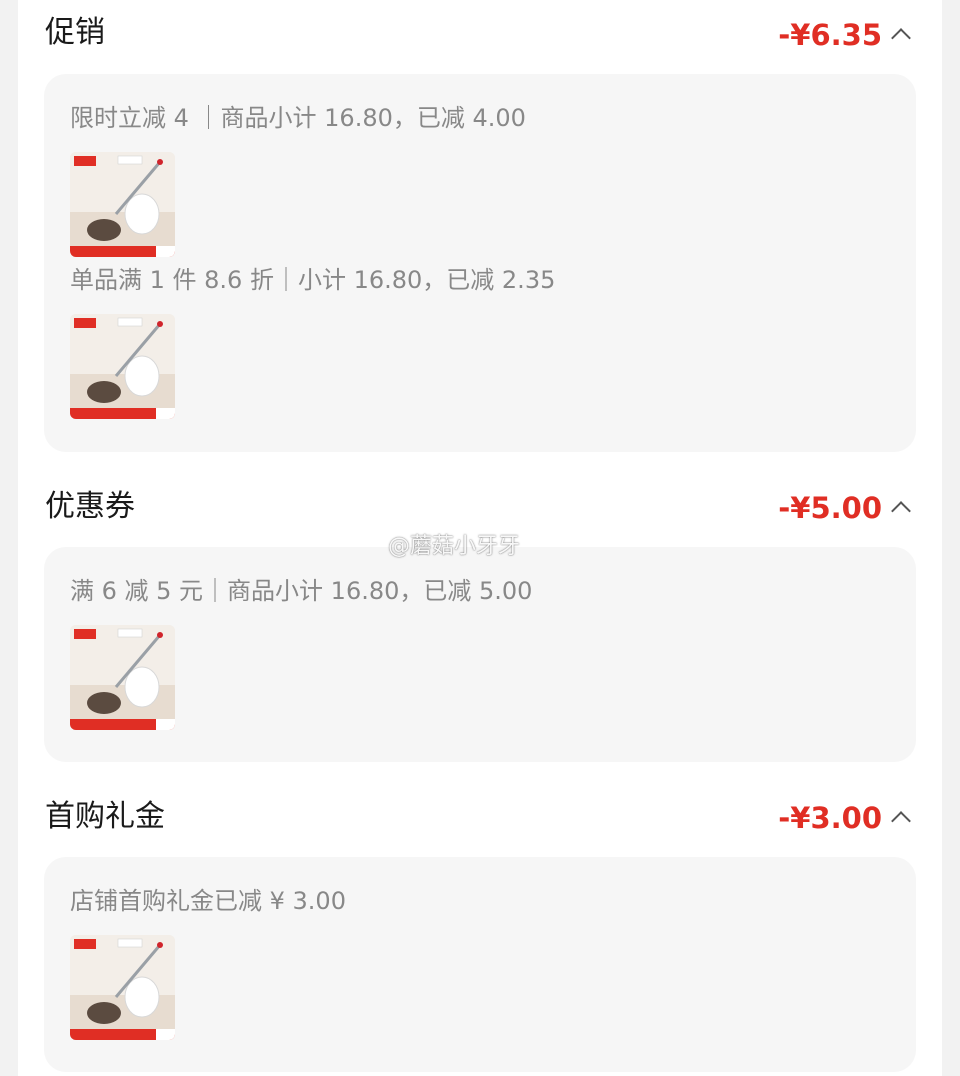 Image resolution: width=960 pixels, height=1076 pixels. Describe the element at coordinates (830, 818) in the screenshot. I see `first-purchase-gift-amount: -¥3.00` at that location.